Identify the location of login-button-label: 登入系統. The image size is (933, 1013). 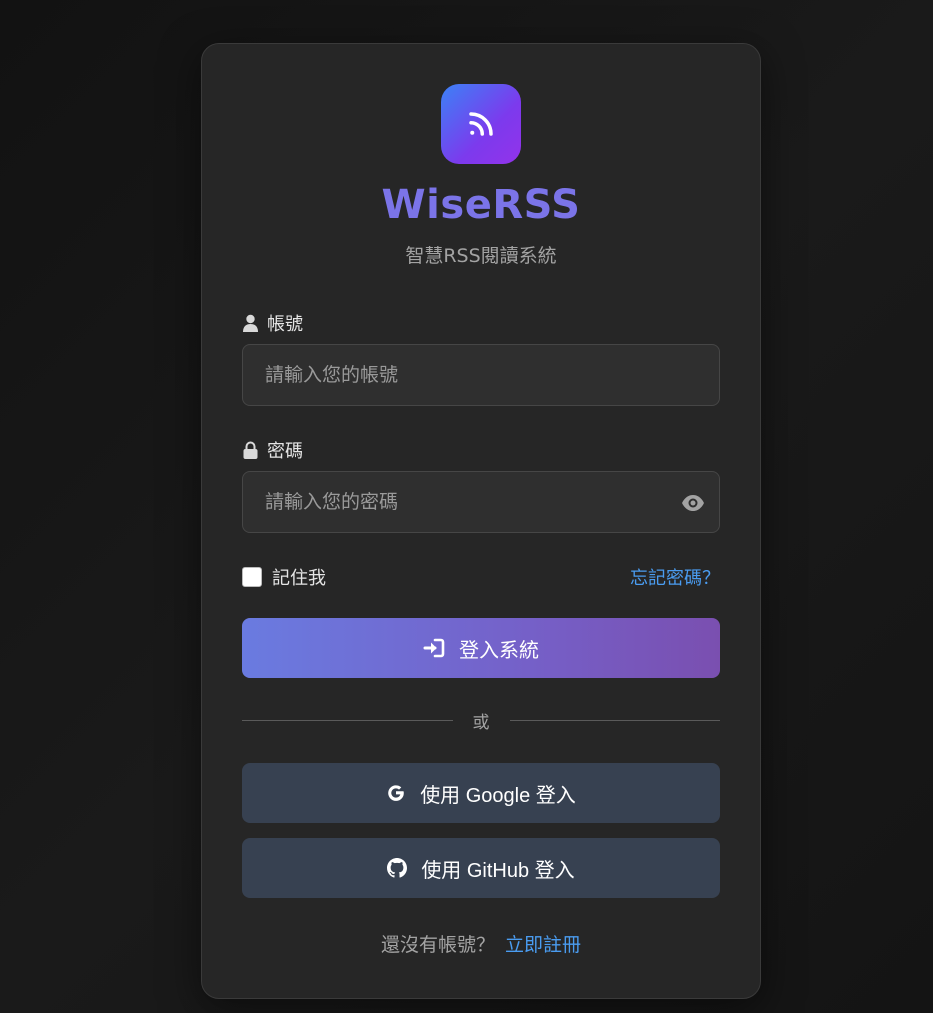
(499, 650).